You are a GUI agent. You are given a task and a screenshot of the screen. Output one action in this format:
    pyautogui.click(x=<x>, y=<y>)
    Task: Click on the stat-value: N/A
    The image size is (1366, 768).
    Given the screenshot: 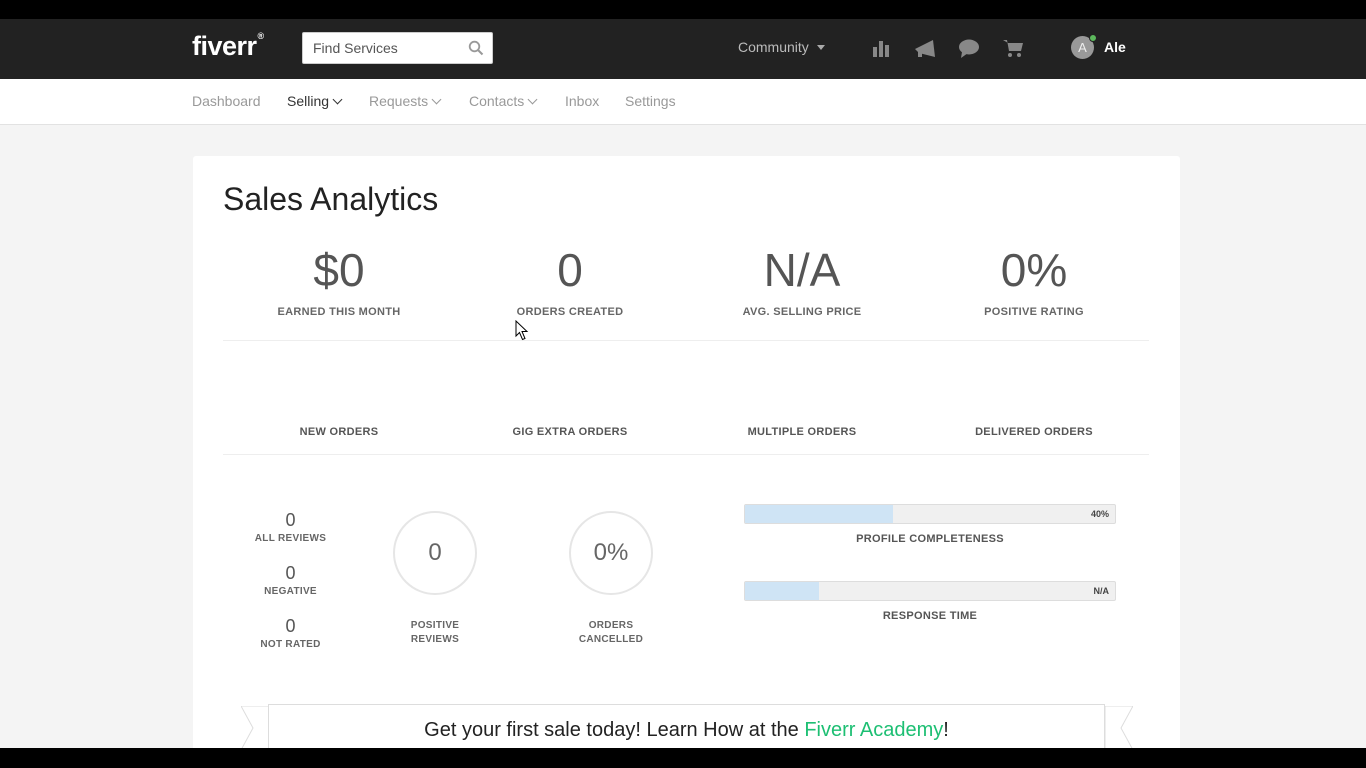 What is the action you would take?
    pyautogui.click(x=802, y=270)
    